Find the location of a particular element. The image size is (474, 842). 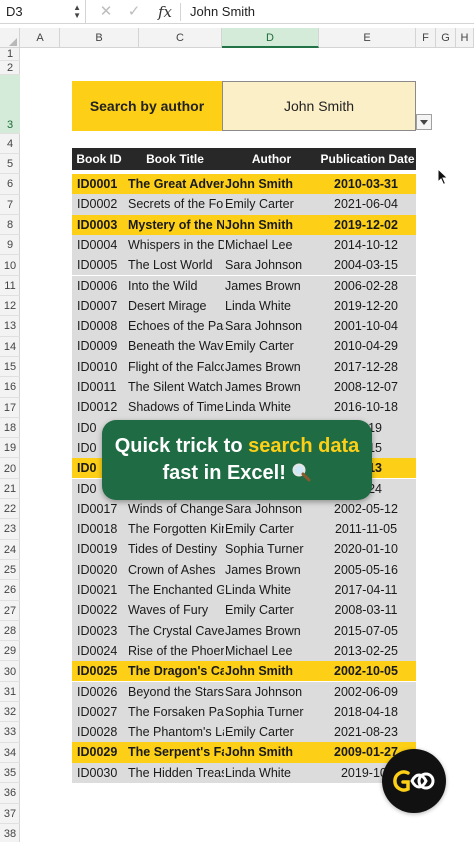

formula-input: John Smith is located at coordinates (222, 12).